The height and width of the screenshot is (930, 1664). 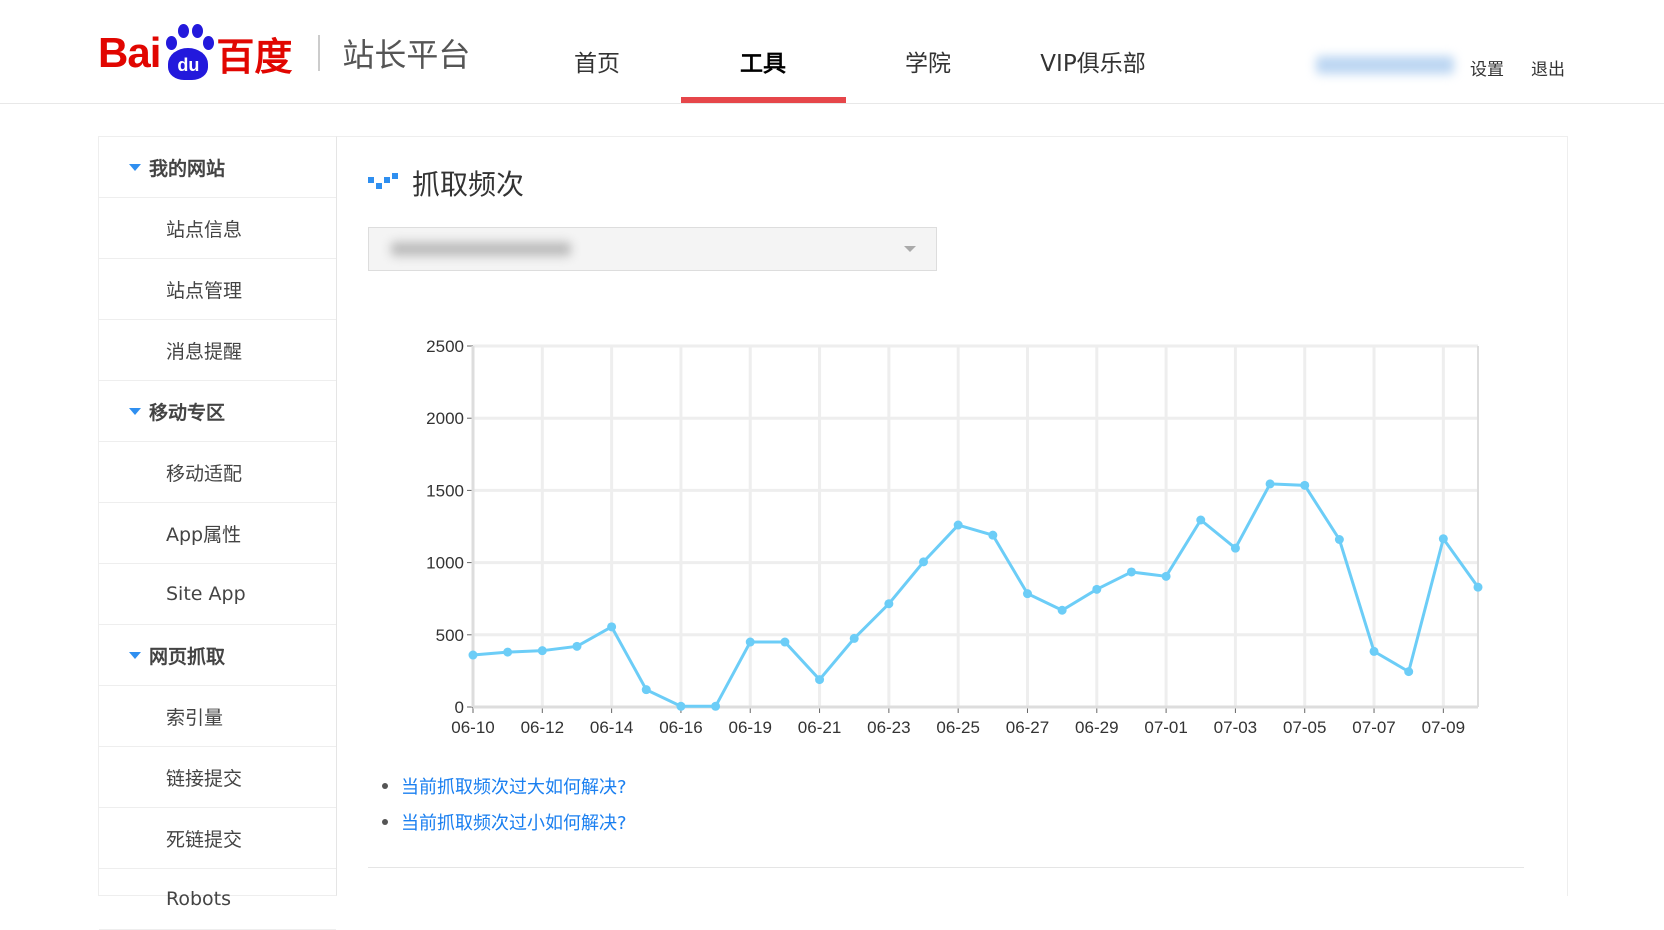 I want to click on sidebar-item-label: App属性, so click(x=204, y=534).